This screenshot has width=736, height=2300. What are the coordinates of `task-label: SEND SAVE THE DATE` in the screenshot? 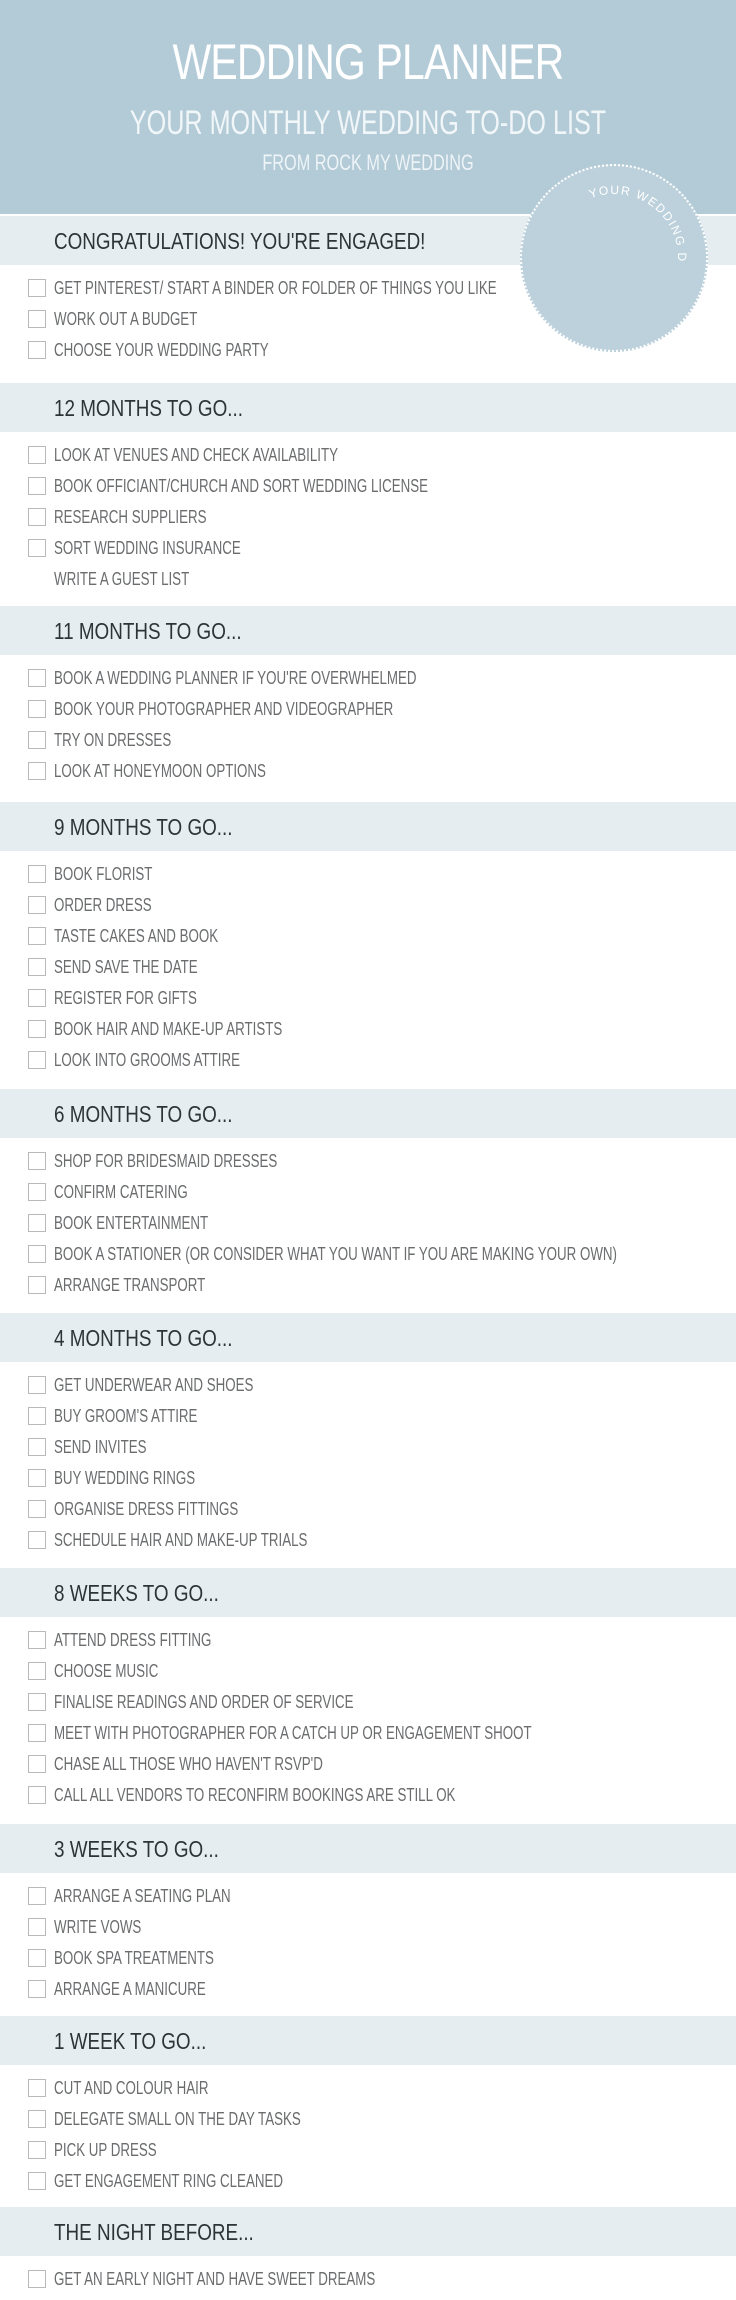 It's located at (126, 967).